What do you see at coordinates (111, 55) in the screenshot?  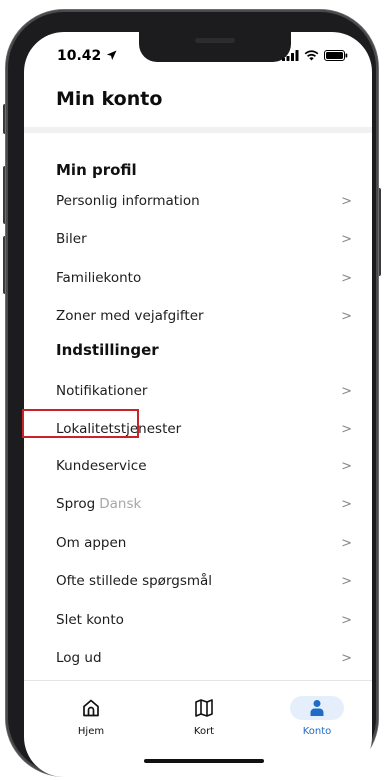 I see `location-arrow-icon` at bounding box center [111, 55].